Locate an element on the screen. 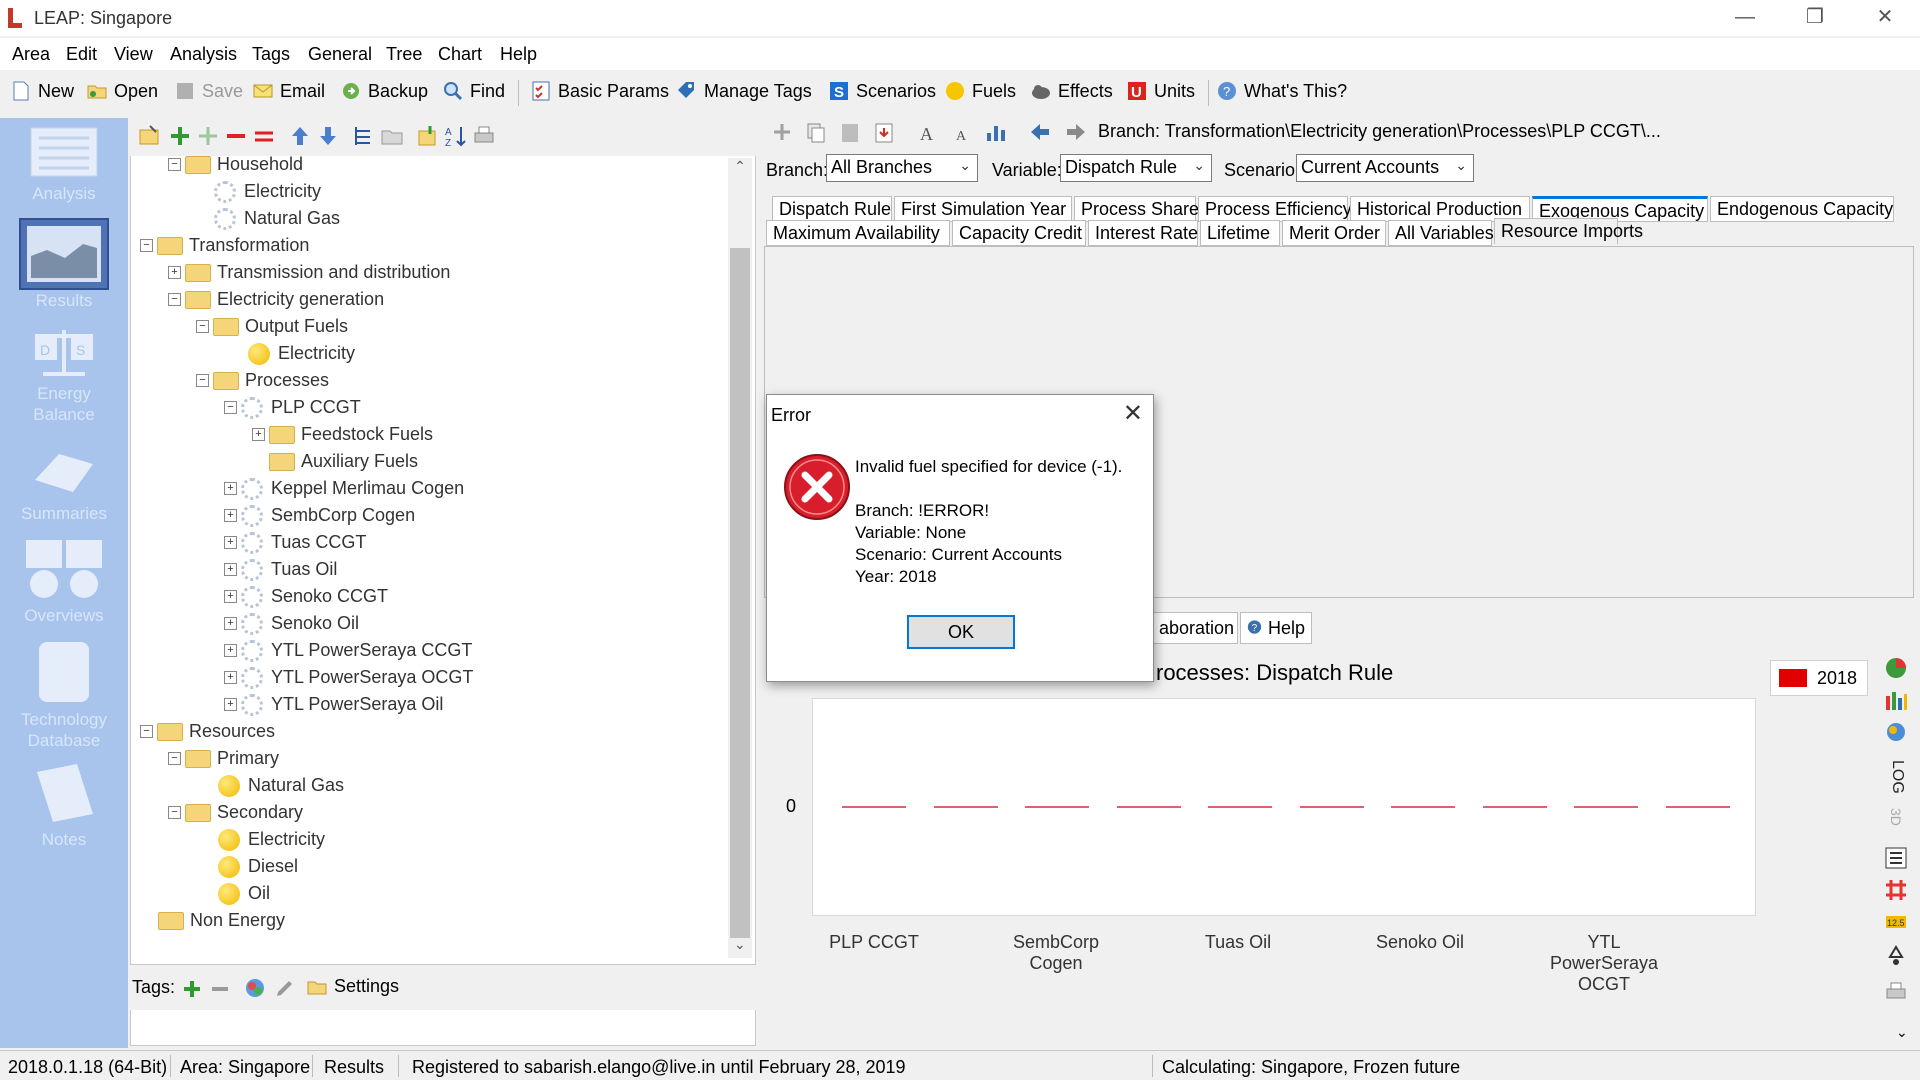 This screenshot has width=1920, height=1080. tree-item-senoko-ccgt: + Senoko CCGT is located at coordinates (306, 596).